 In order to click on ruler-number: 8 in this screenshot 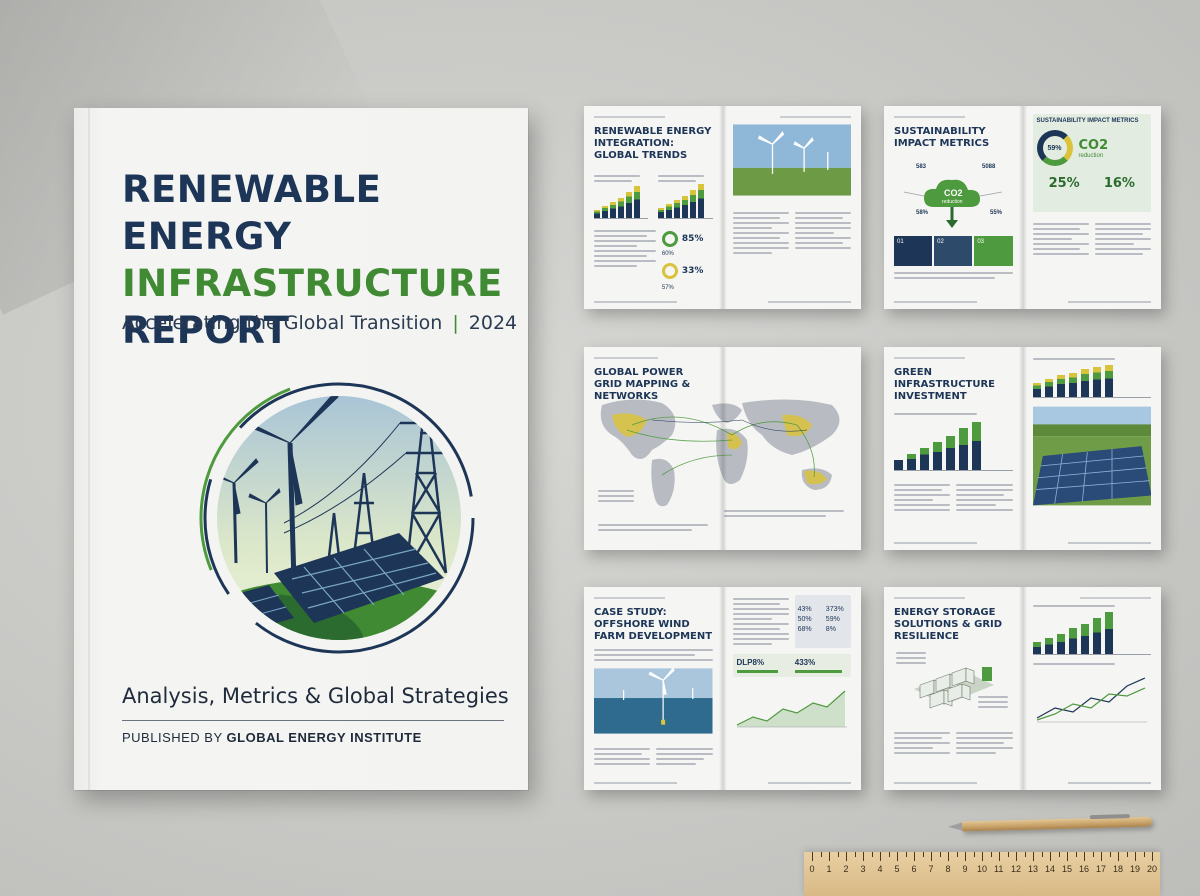, I will do `click(948, 869)`.